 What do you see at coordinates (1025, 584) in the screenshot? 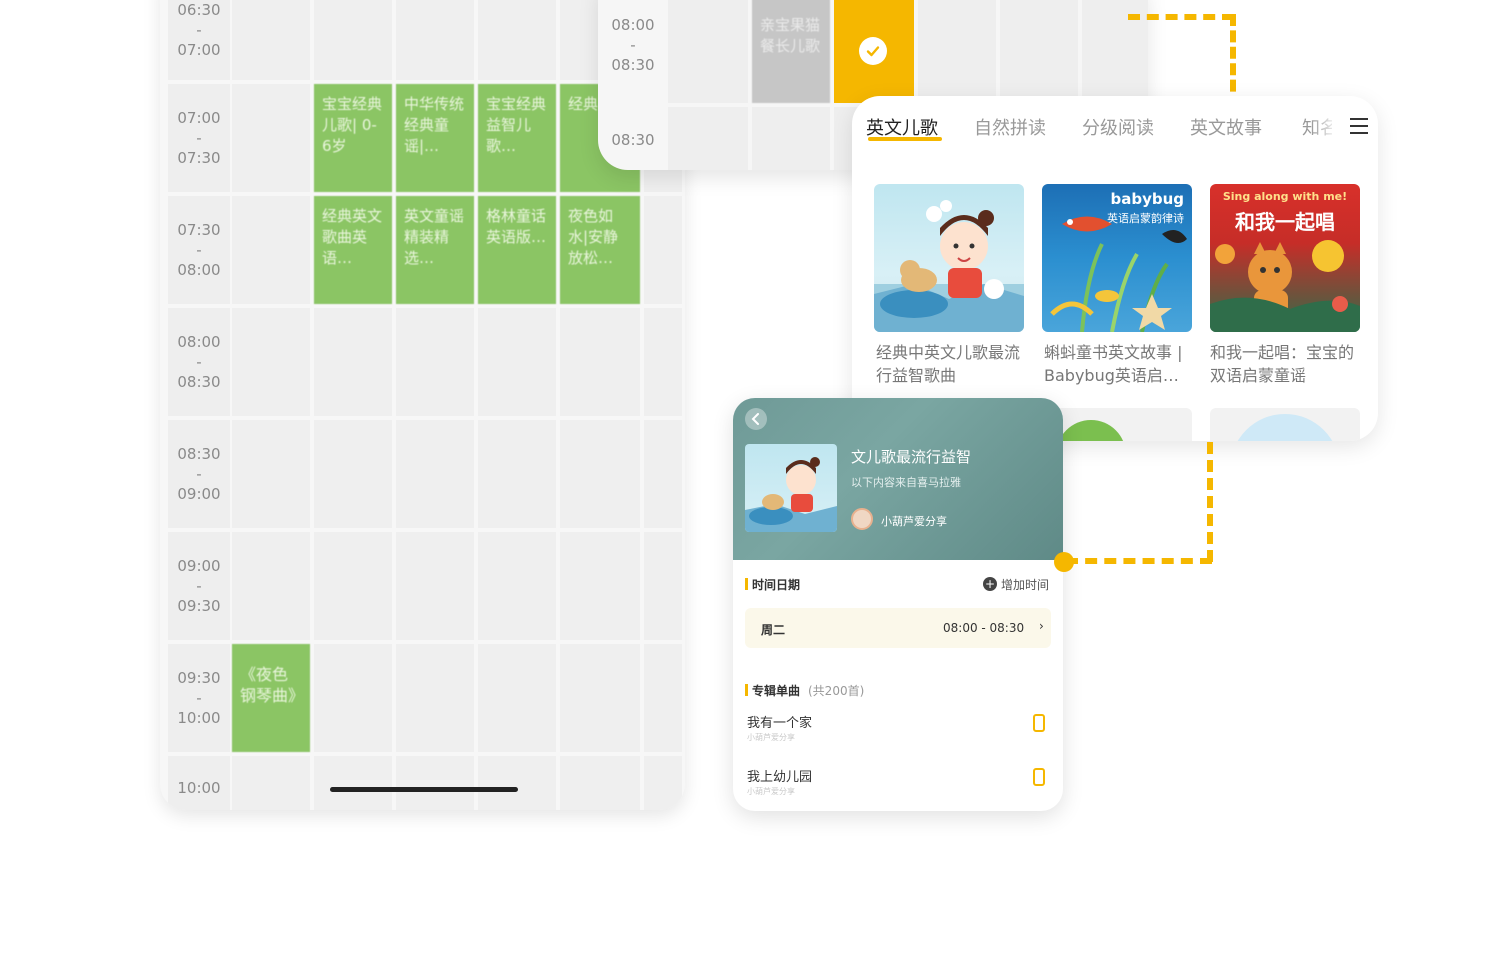
I see `add-time-button: 增加时间` at bounding box center [1025, 584].